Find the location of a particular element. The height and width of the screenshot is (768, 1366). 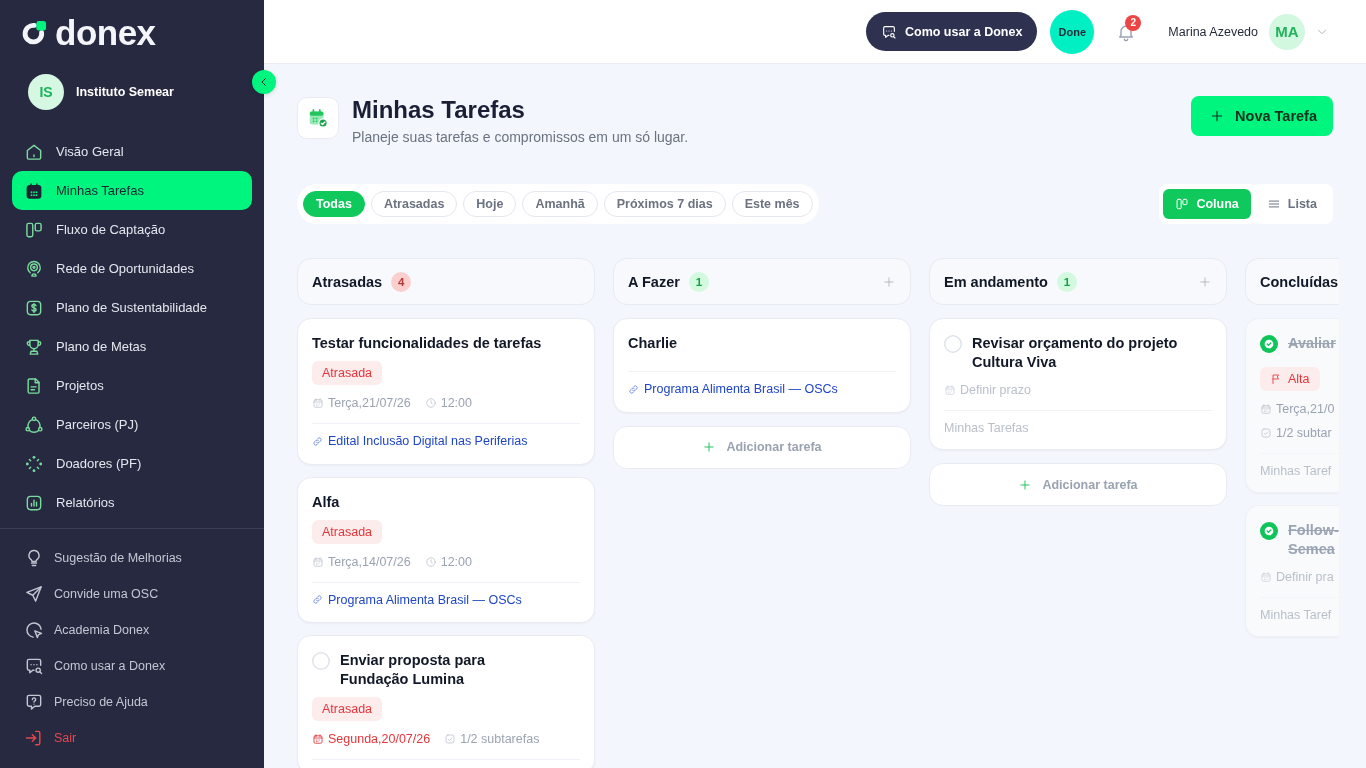

sidebar-link: Convide uma OSC is located at coordinates (132, 594).